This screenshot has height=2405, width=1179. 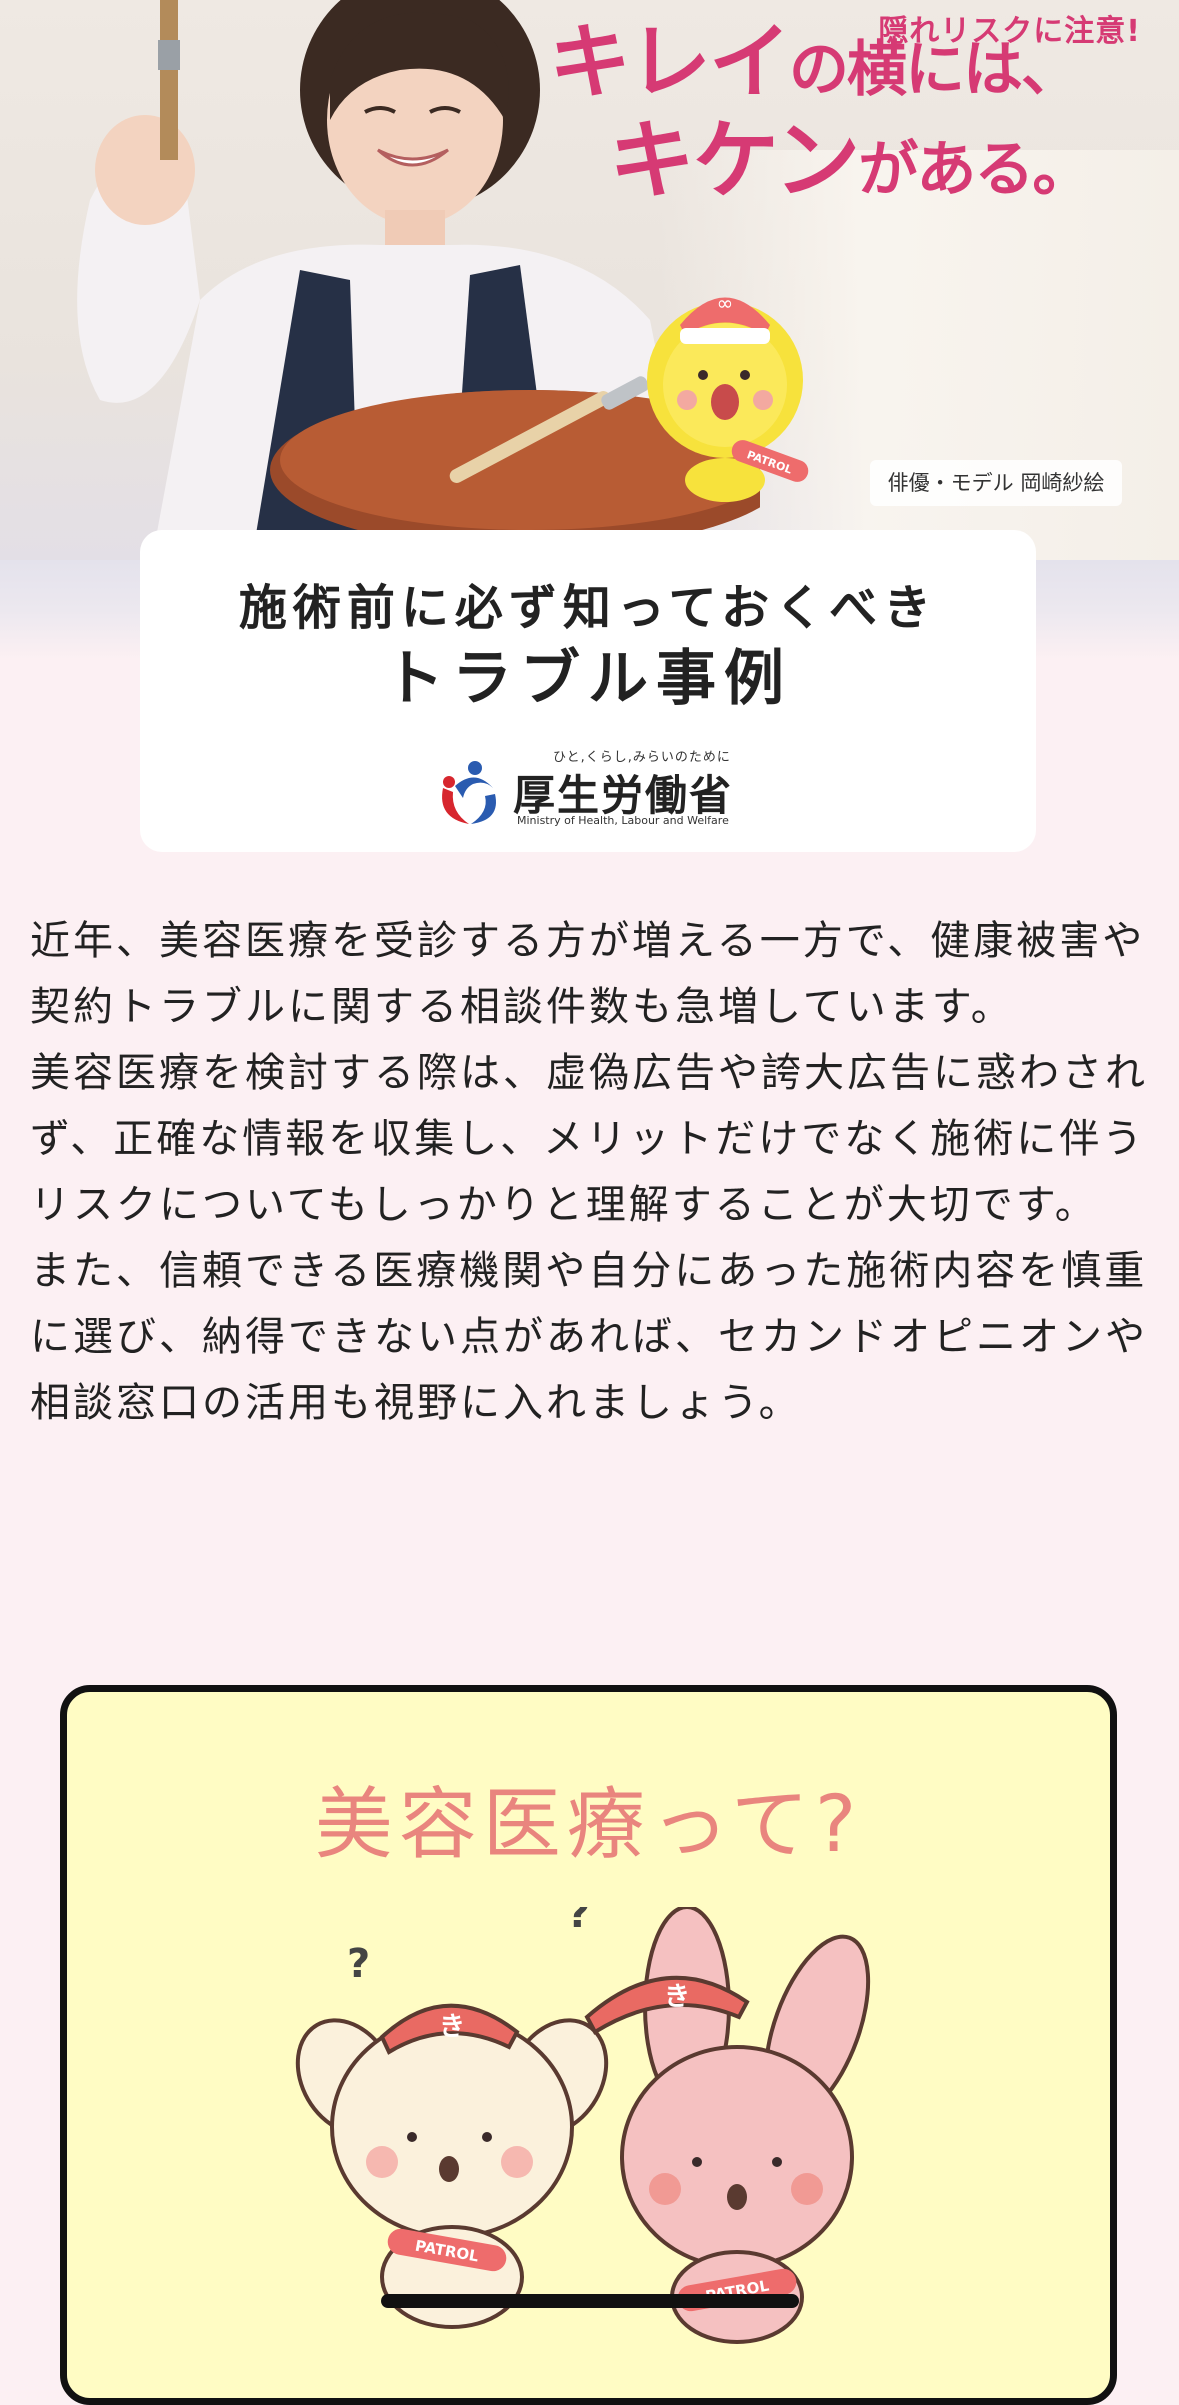 What do you see at coordinates (588, 1825) in the screenshot?
I see `card-heading: 美容医療って?` at bounding box center [588, 1825].